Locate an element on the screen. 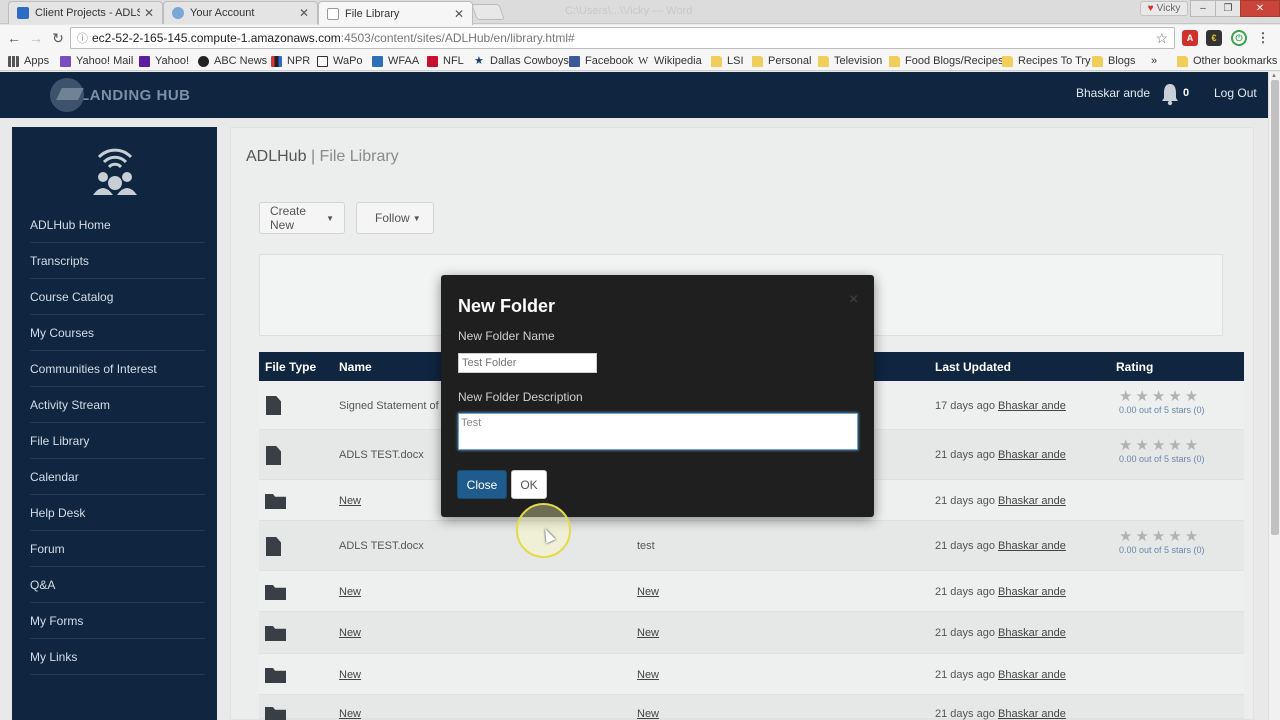 Image resolution: width=1280 pixels, height=720 pixels. folder-description-textarea: Test is located at coordinates (658, 431).